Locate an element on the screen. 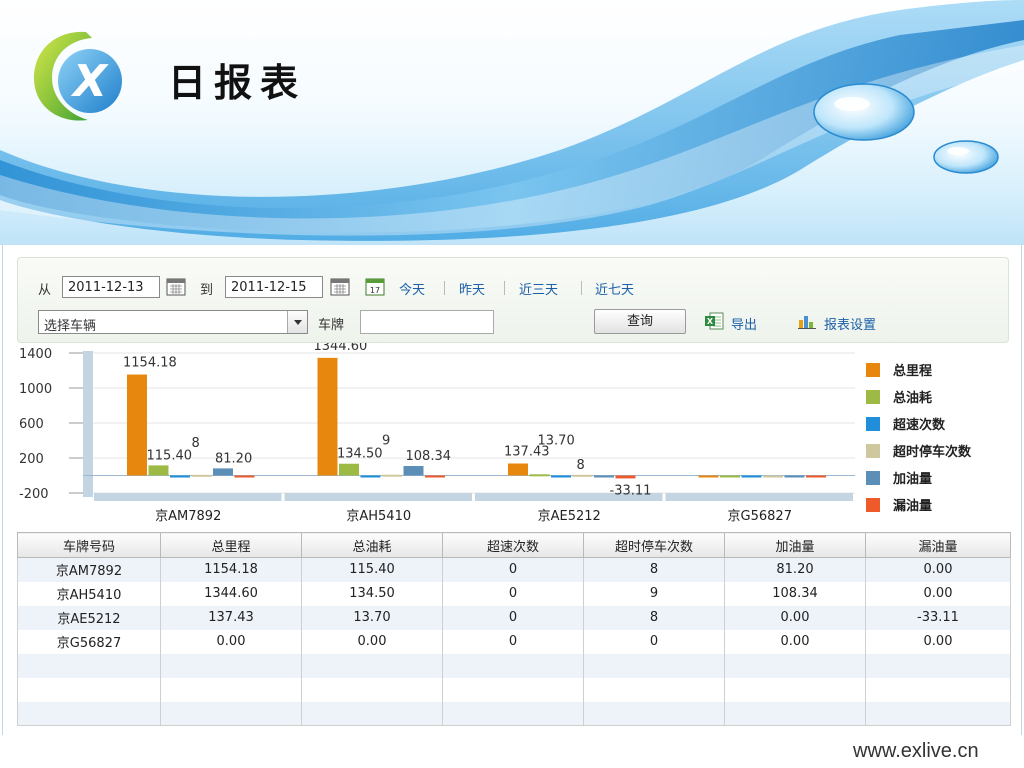 The width and height of the screenshot is (1024, 768). y-tick-label: 200 is located at coordinates (31, 459).